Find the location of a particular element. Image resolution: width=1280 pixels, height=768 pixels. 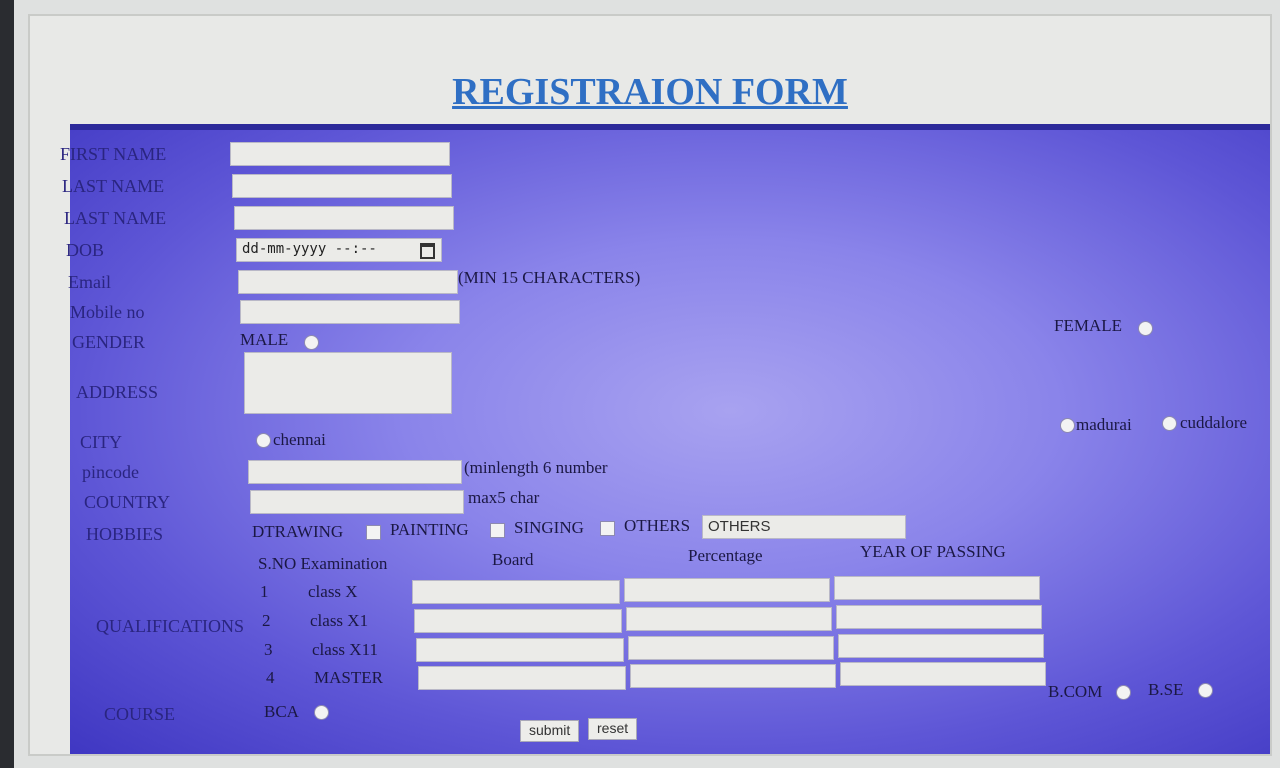

qual-row-3-exam: class X11 is located at coordinates (345, 649).